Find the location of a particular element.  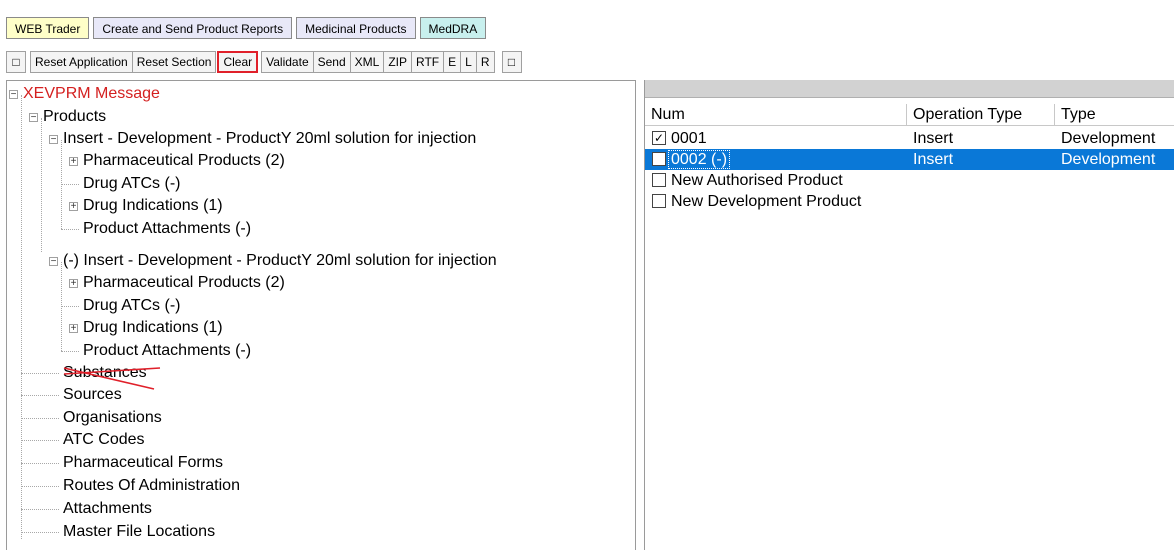

row-num: 0002 (-) is located at coordinates (699, 159).